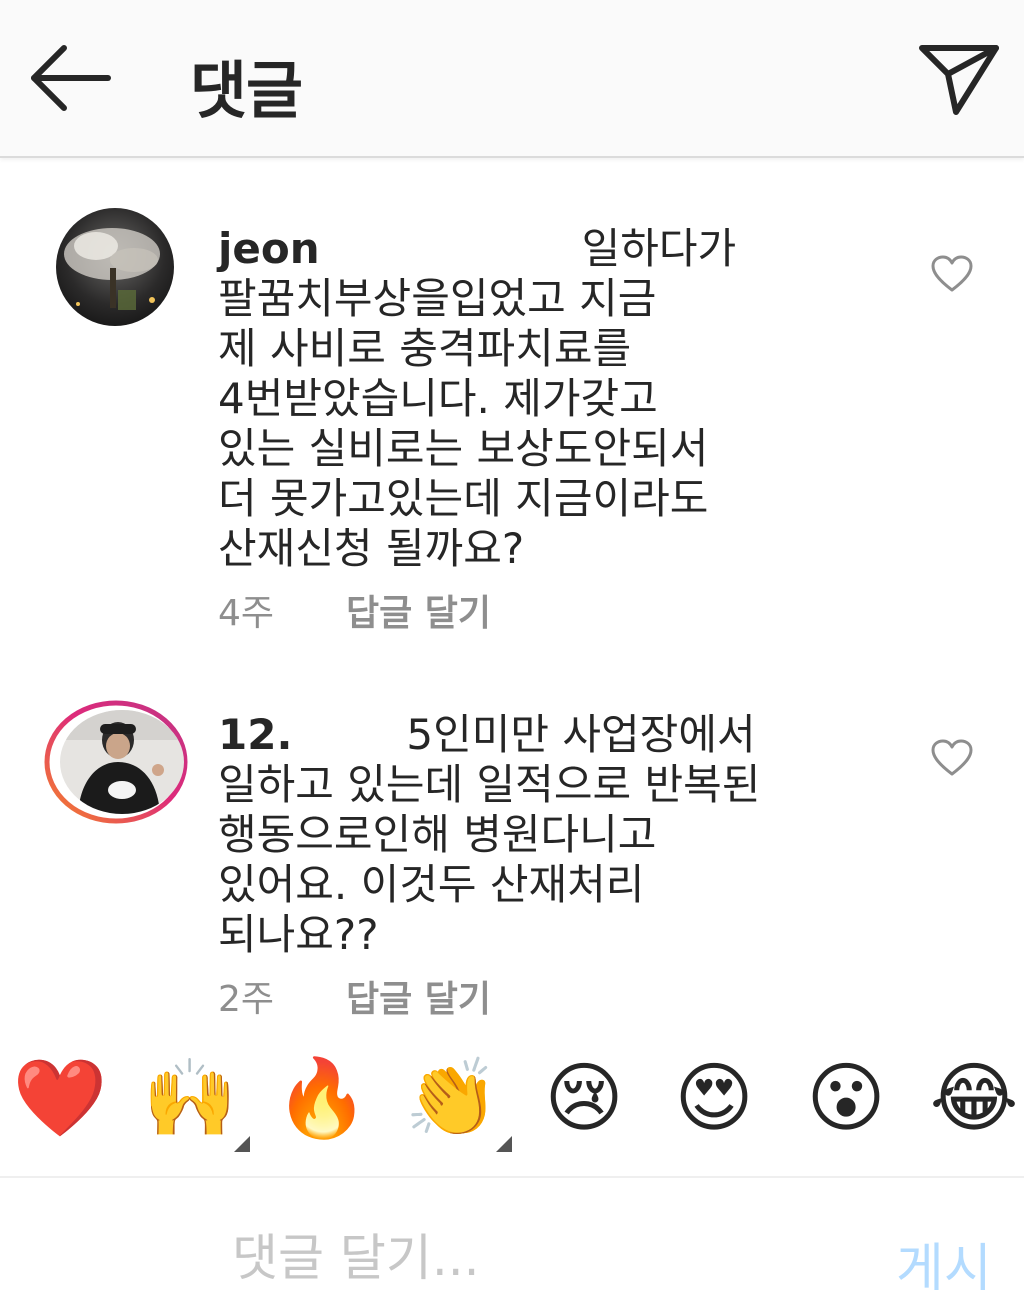  What do you see at coordinates (322, 1098) in the screenshot?
I see `emoji-fire-button: 🔥` at bounding box center [322, 1098].